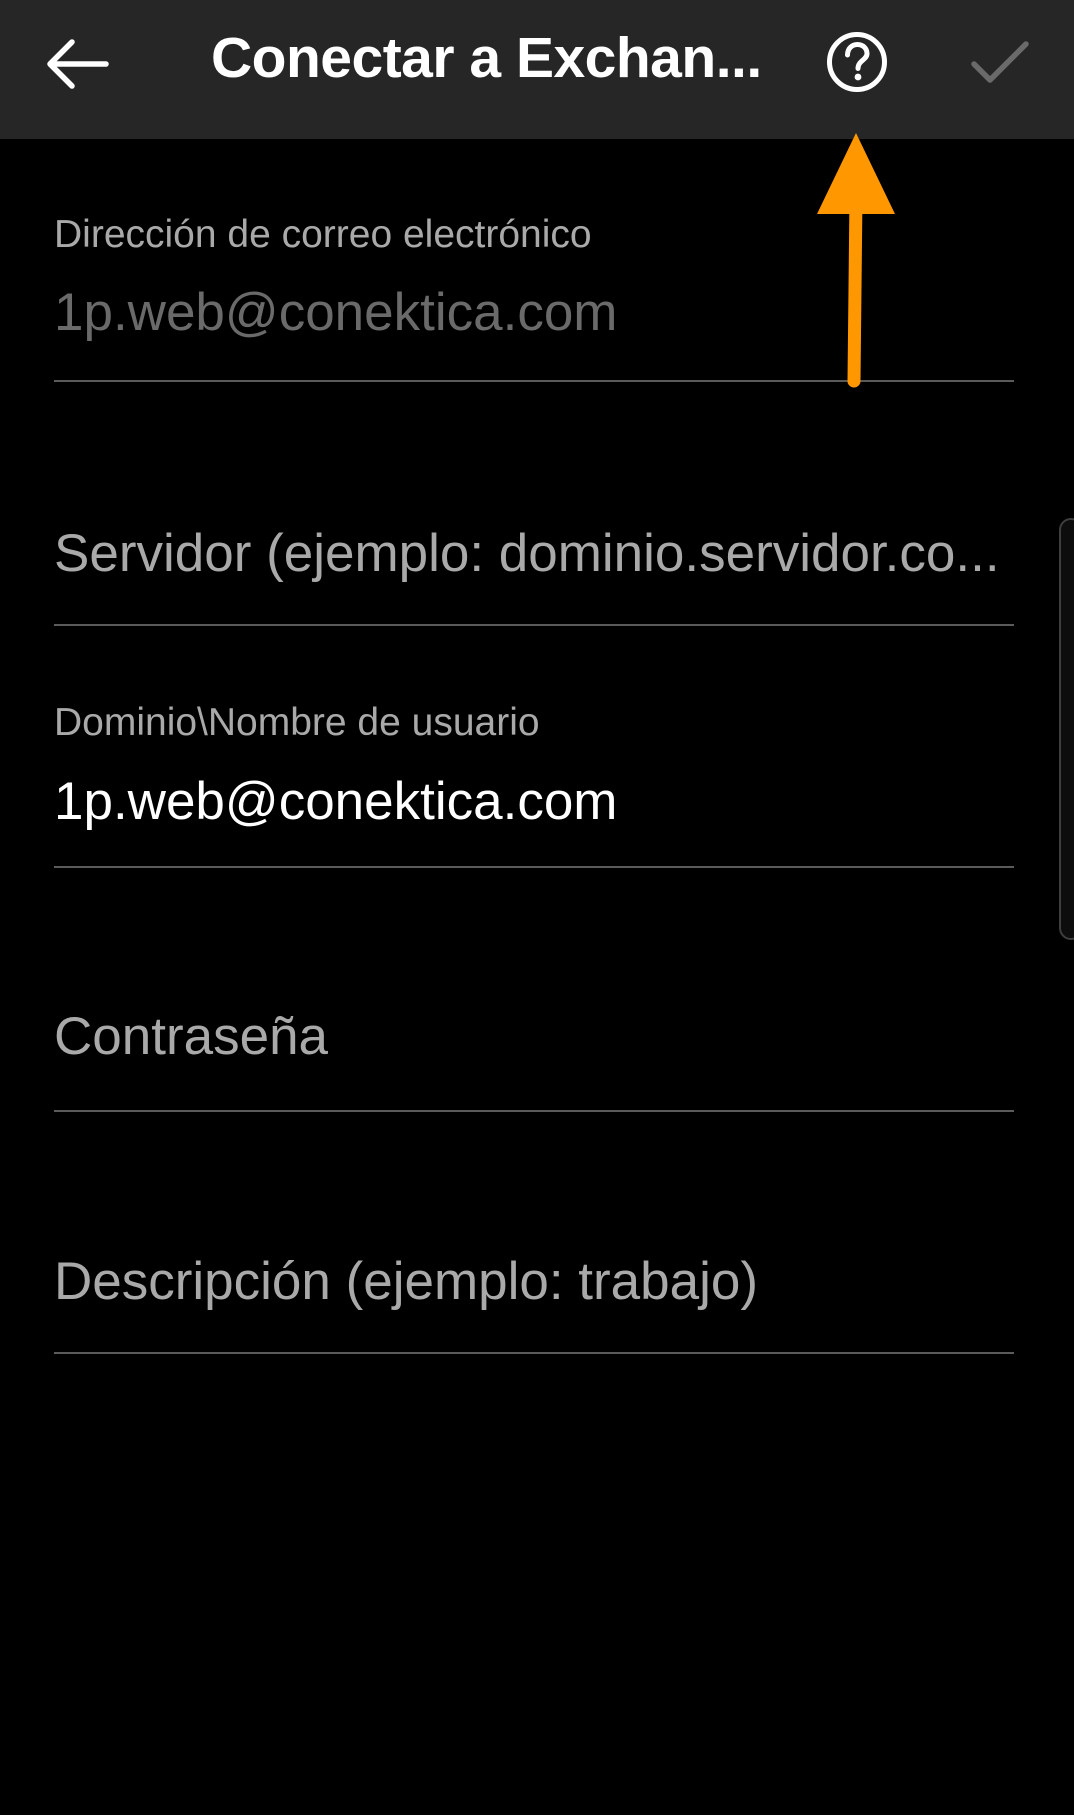 Image resolution: width=1074 pixels, height=1815 pixels. What do you see at coordinates (534, 1281) in the screenshot?
I see `description-input` at bounding box center [534, 1281].